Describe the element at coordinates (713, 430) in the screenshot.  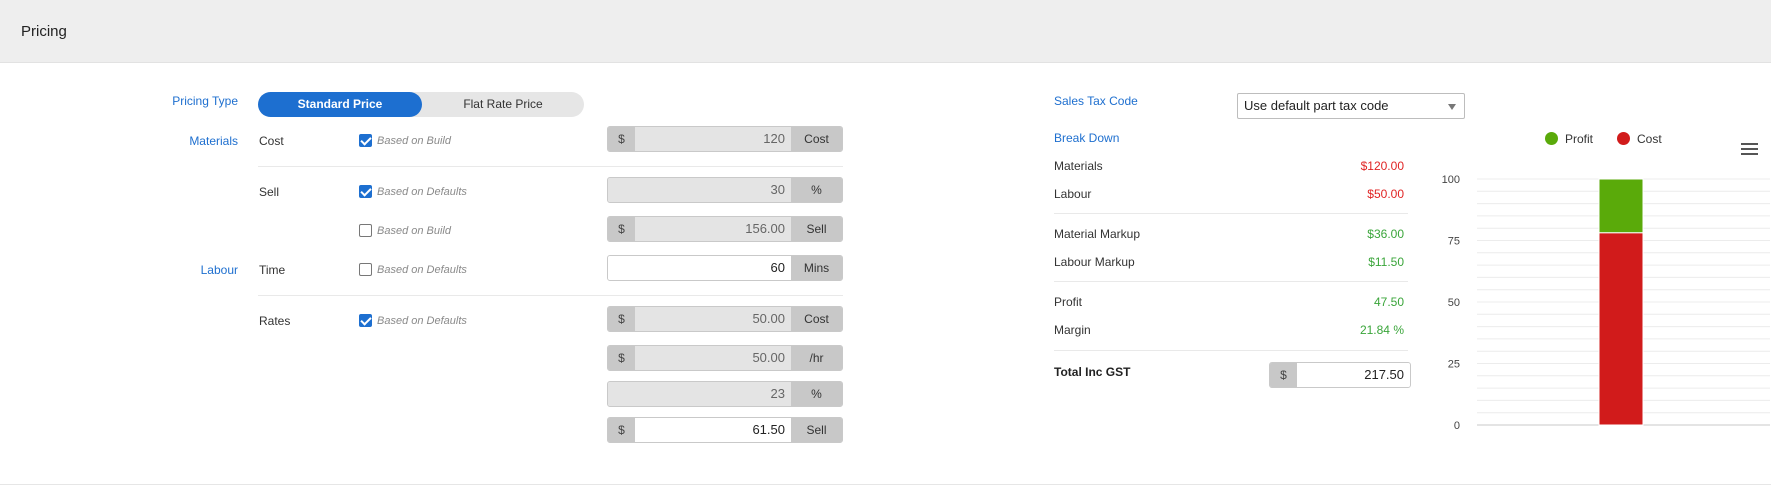
I see `labour-sell-input: 61.50` at that location.